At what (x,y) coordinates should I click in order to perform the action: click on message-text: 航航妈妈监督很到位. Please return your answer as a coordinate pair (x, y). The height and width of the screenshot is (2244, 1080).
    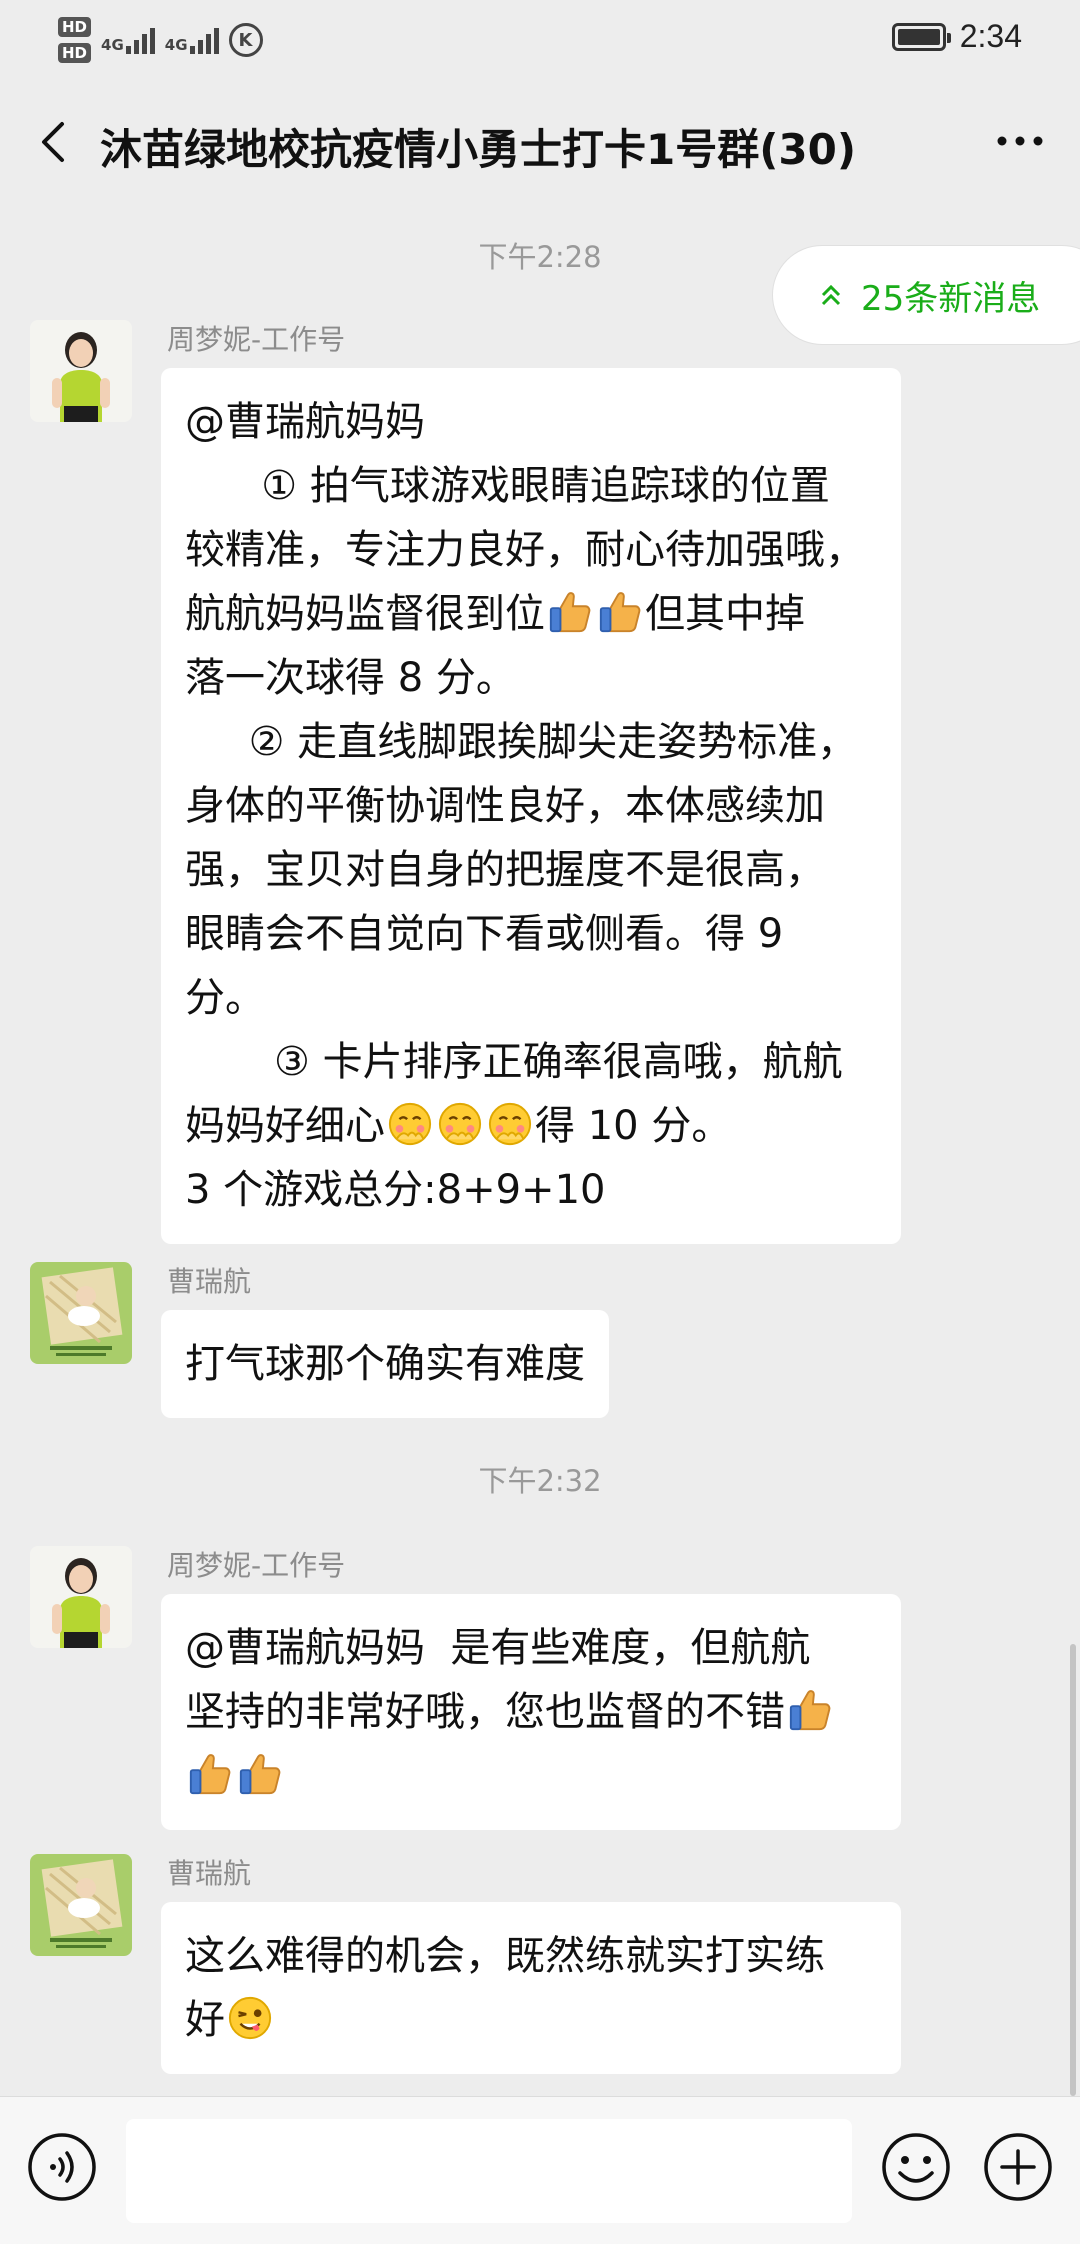
    Looking at the image, I should click on (365, 614).